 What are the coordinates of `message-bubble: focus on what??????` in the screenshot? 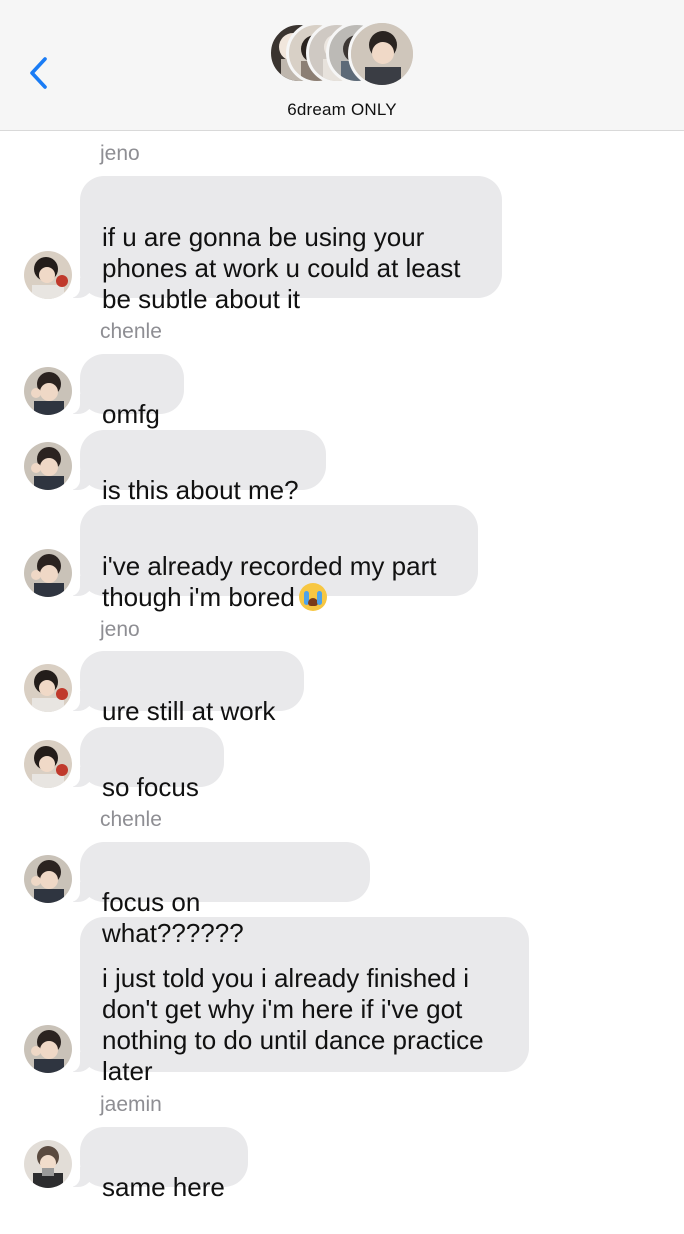 It's located at (219, 895).